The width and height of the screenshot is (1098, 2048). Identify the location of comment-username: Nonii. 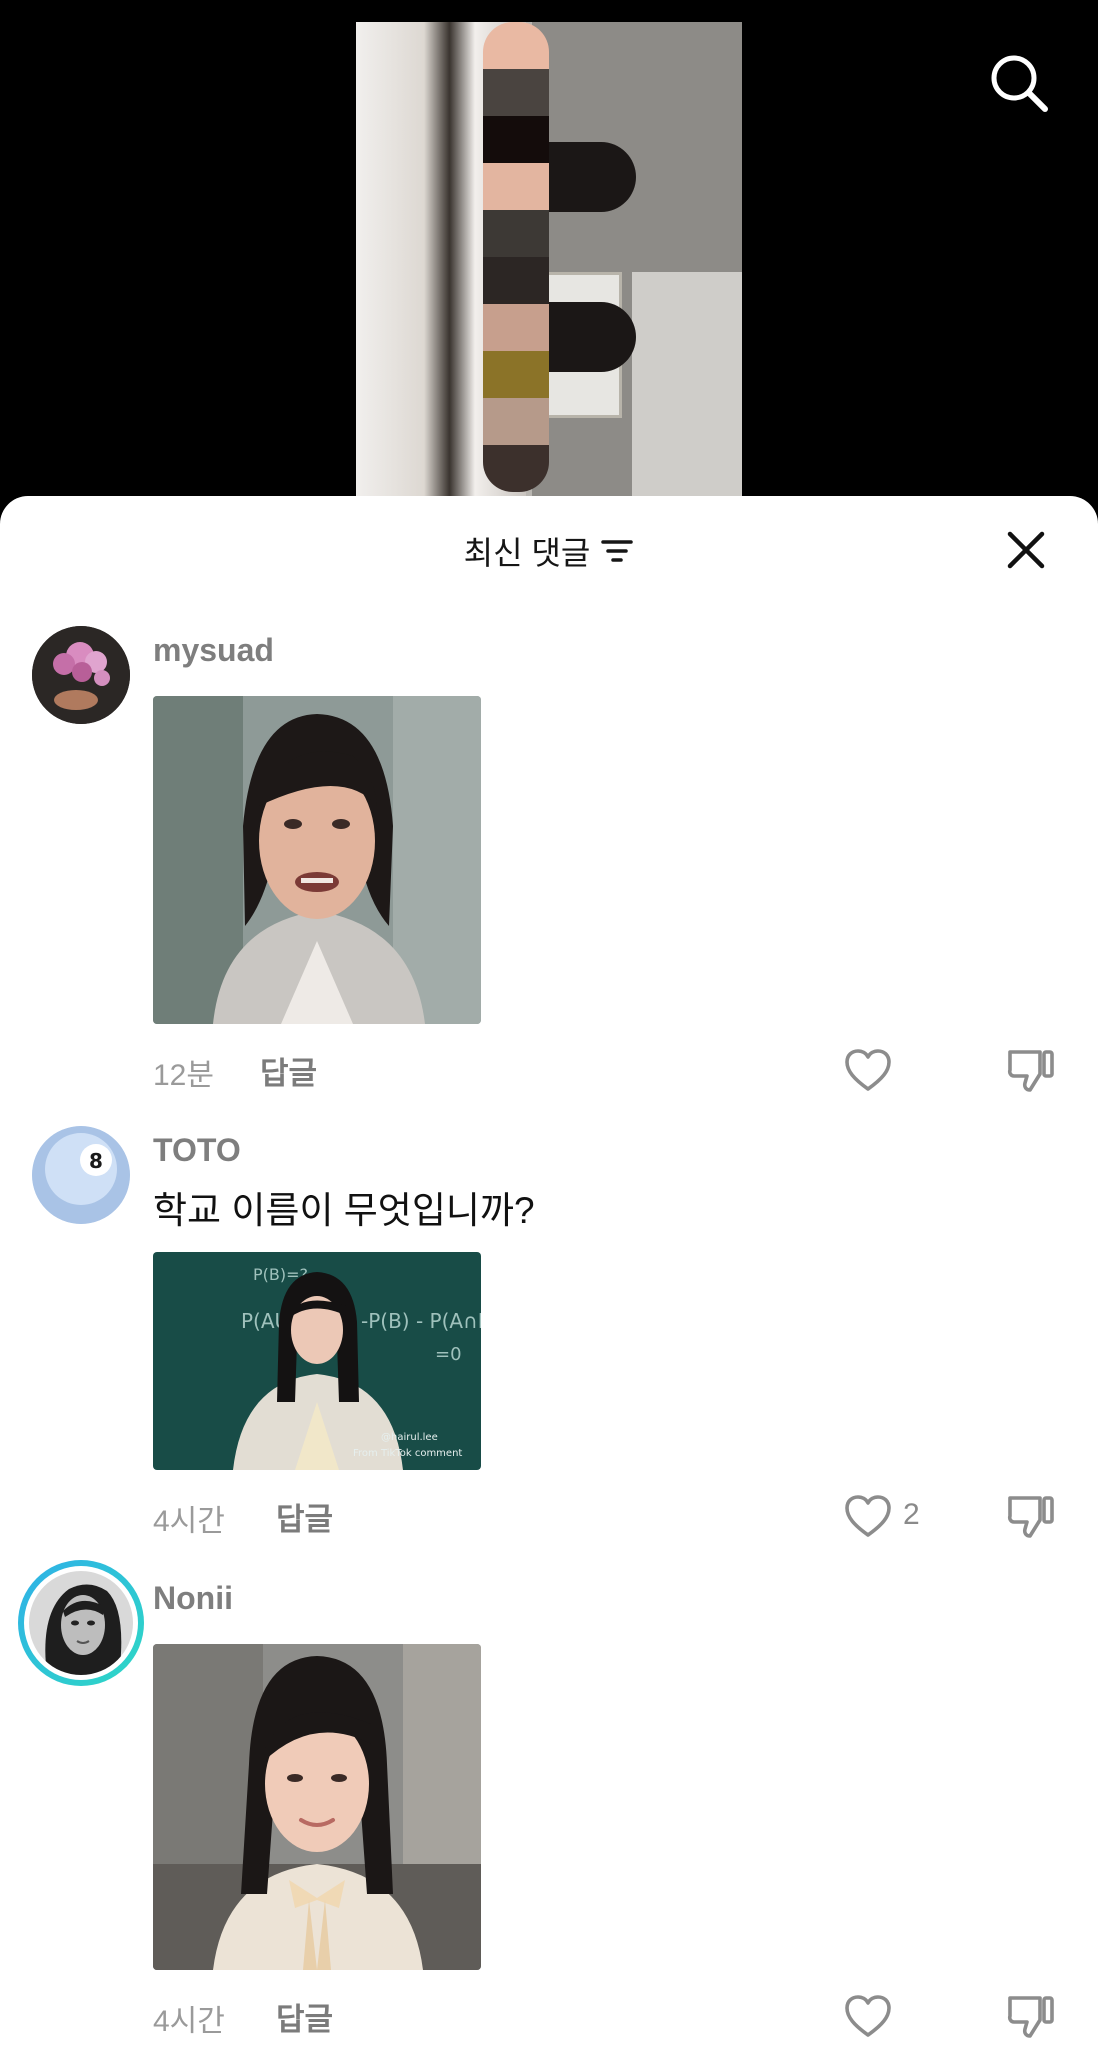
(193, 1598).